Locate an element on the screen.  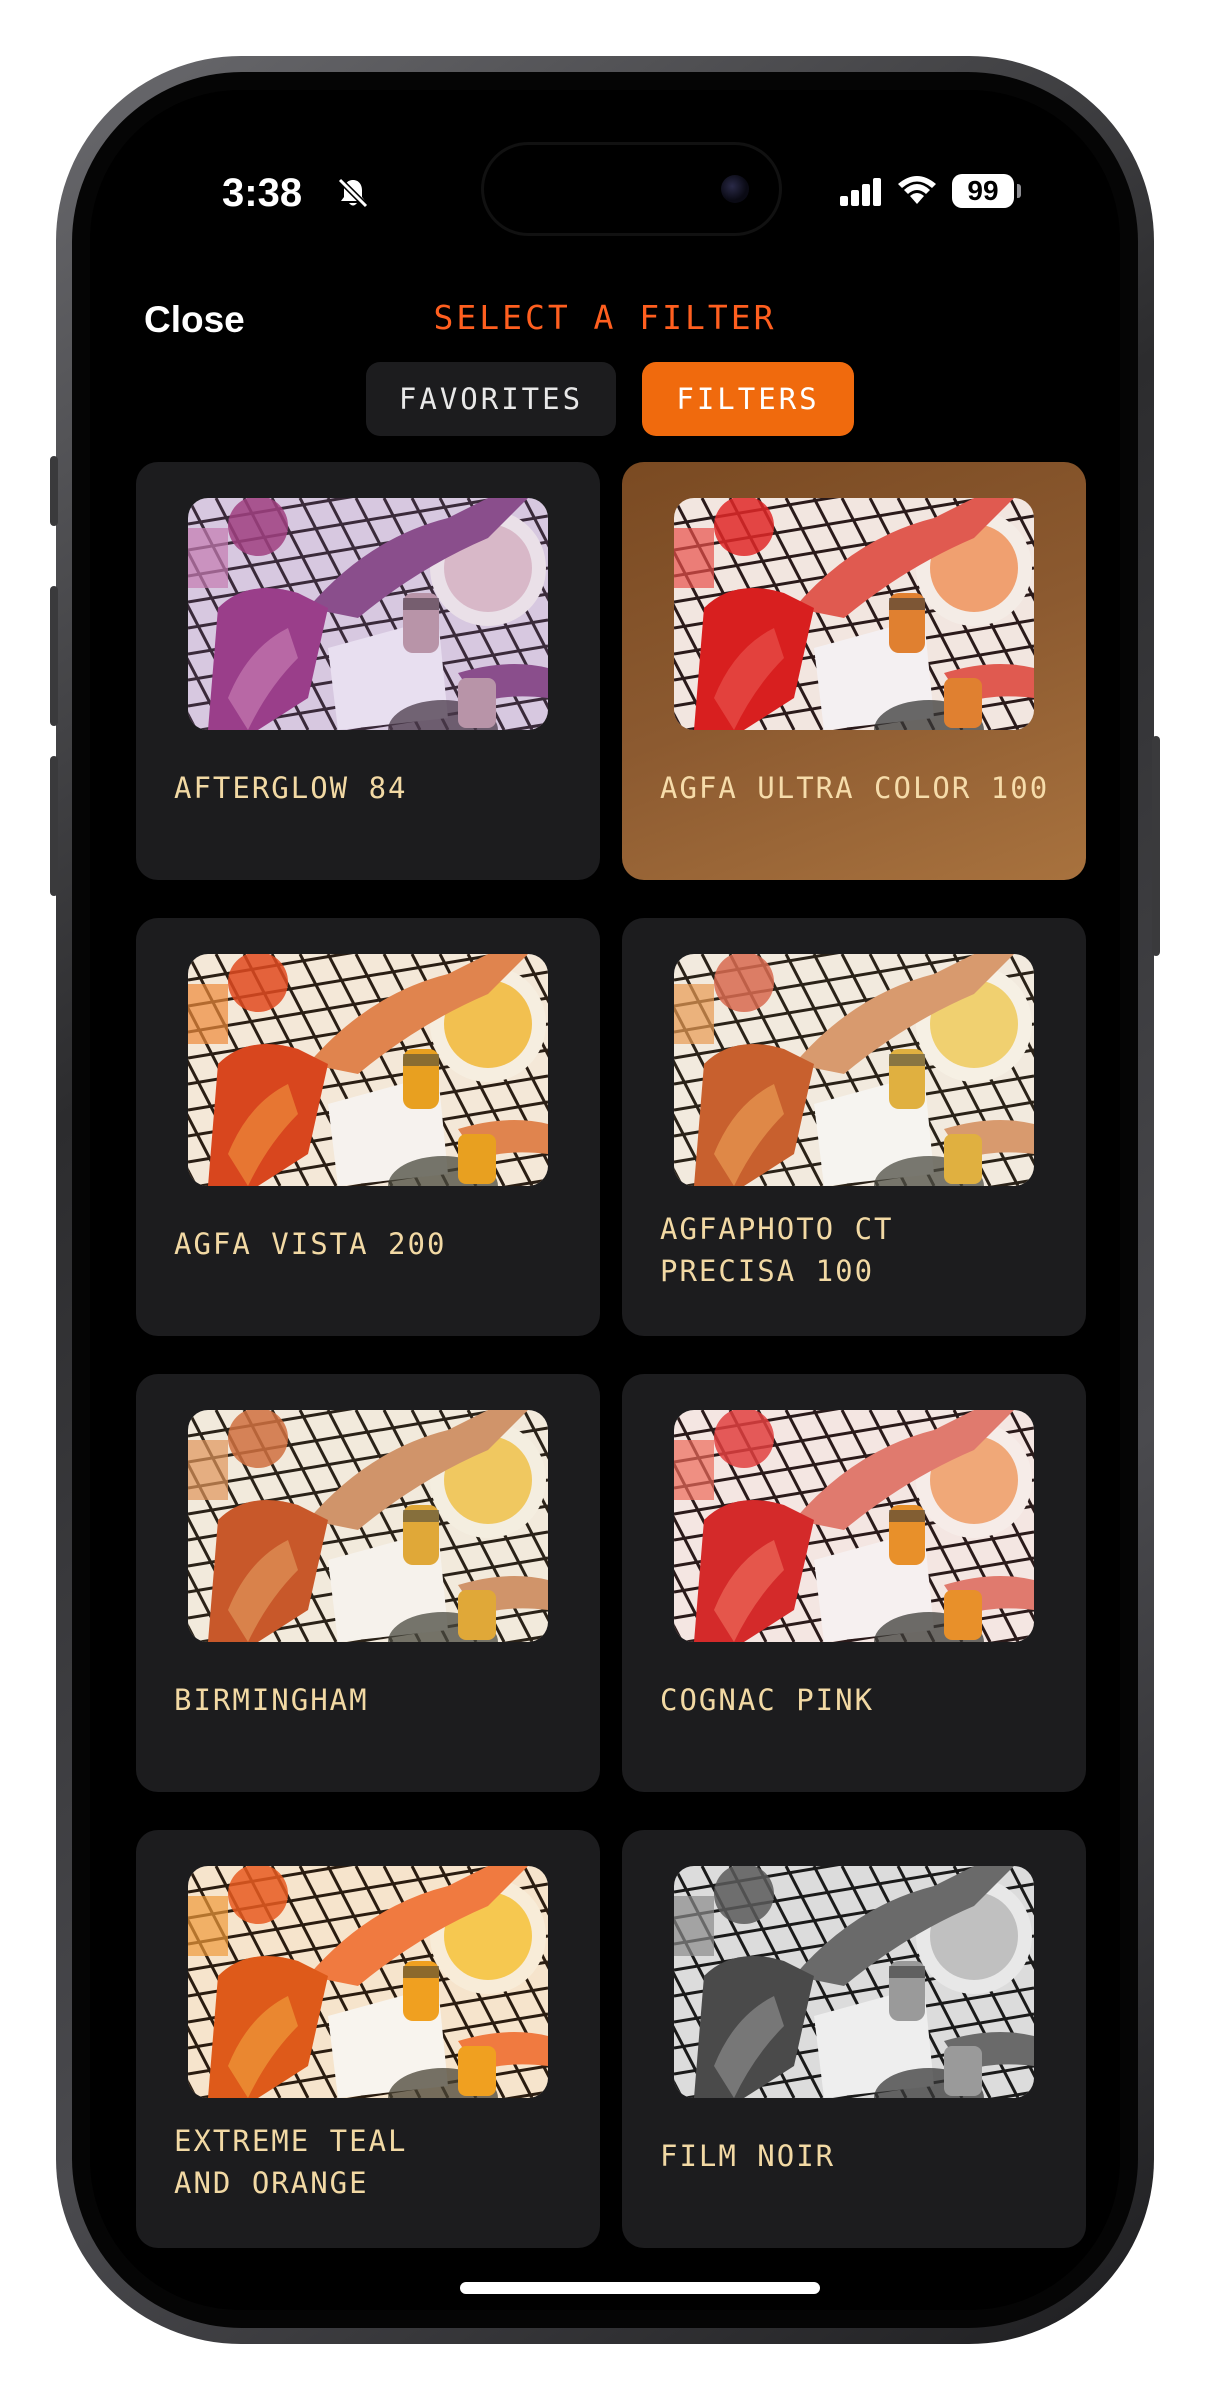
filter-card: AFTERGLOW 84 is located at coordinates (368, 671).